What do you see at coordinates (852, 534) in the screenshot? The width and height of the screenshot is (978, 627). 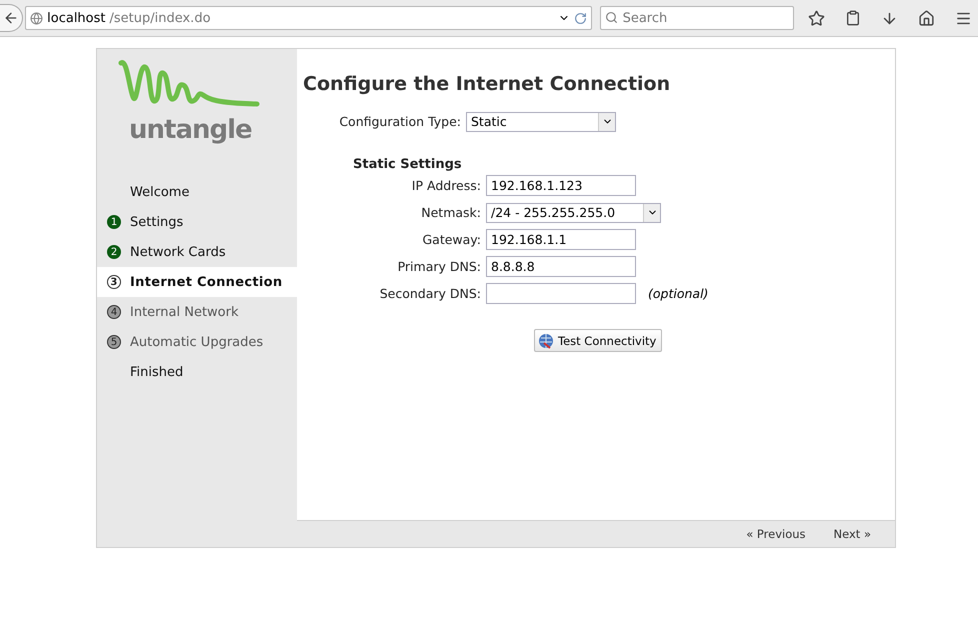 I see `next-link: Next »` at bounding box center [852, 534].